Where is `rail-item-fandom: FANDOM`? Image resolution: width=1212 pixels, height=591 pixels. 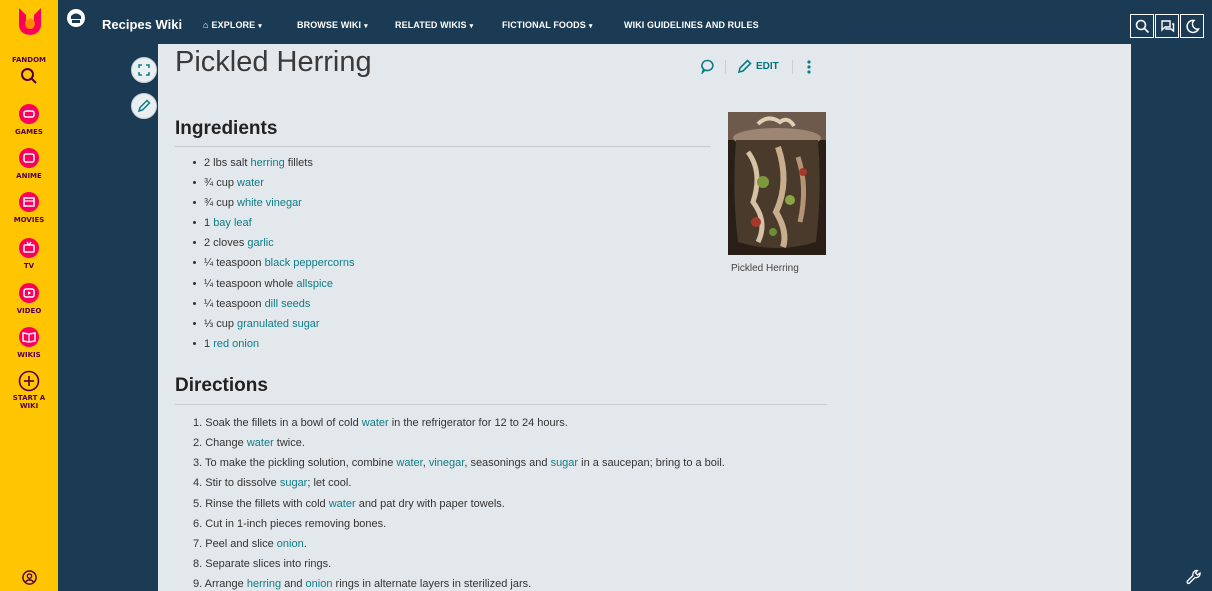 rail-item-fandom: FANDOM is located at coordinates (29, 70).